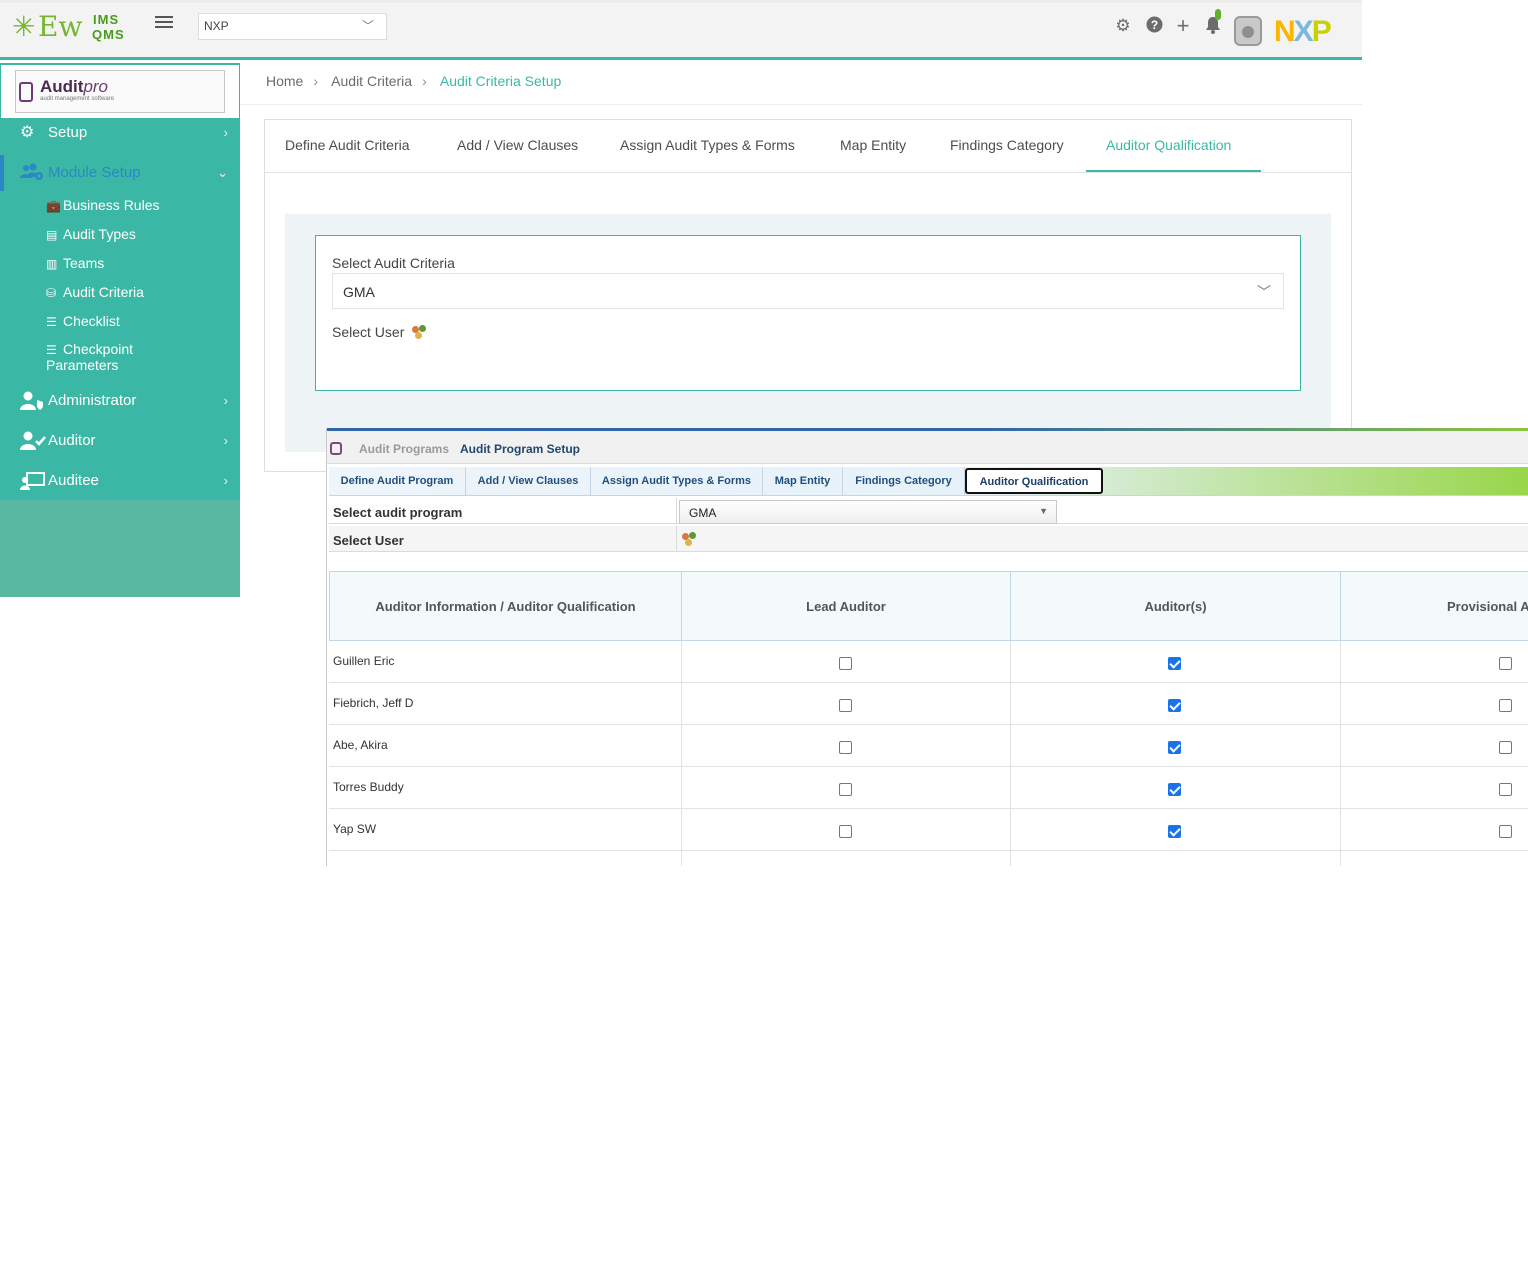 The height and width of the screenshot is (1268, 1528). Describe the element at coordinates (393, 263) in the screenshot. I see `audit-criteria-label: Select Audit Criteria` at that location.